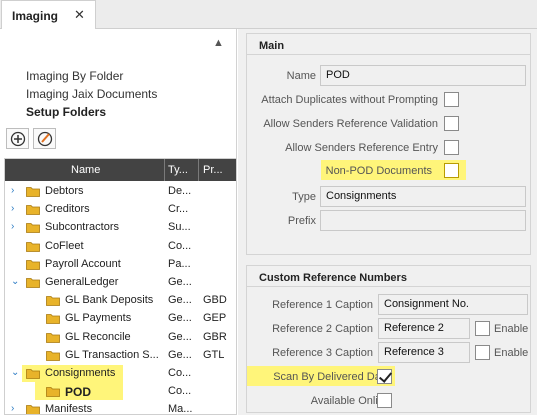 The height and width of the screenshot is (415, 537). Describe the element at coordinates (451, 147) in the screenshot. I see `allow-ref-entry-checkbox` at that location.